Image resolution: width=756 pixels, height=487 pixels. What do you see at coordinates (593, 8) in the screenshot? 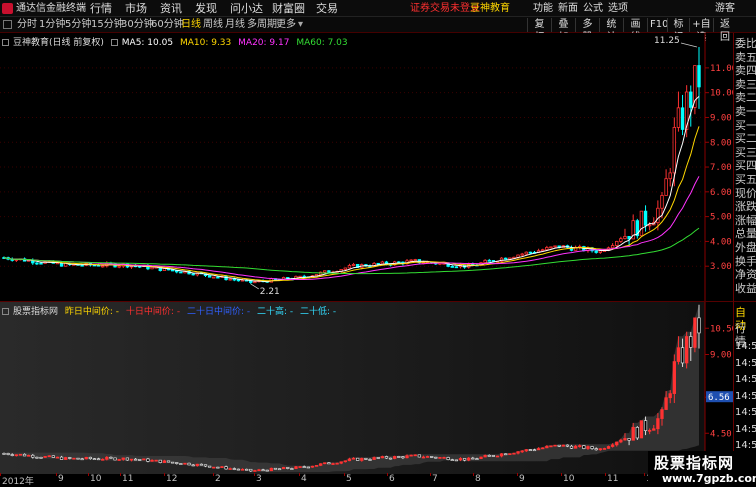
I see `menu-formula: 公式` at bounding box center [593, 8].